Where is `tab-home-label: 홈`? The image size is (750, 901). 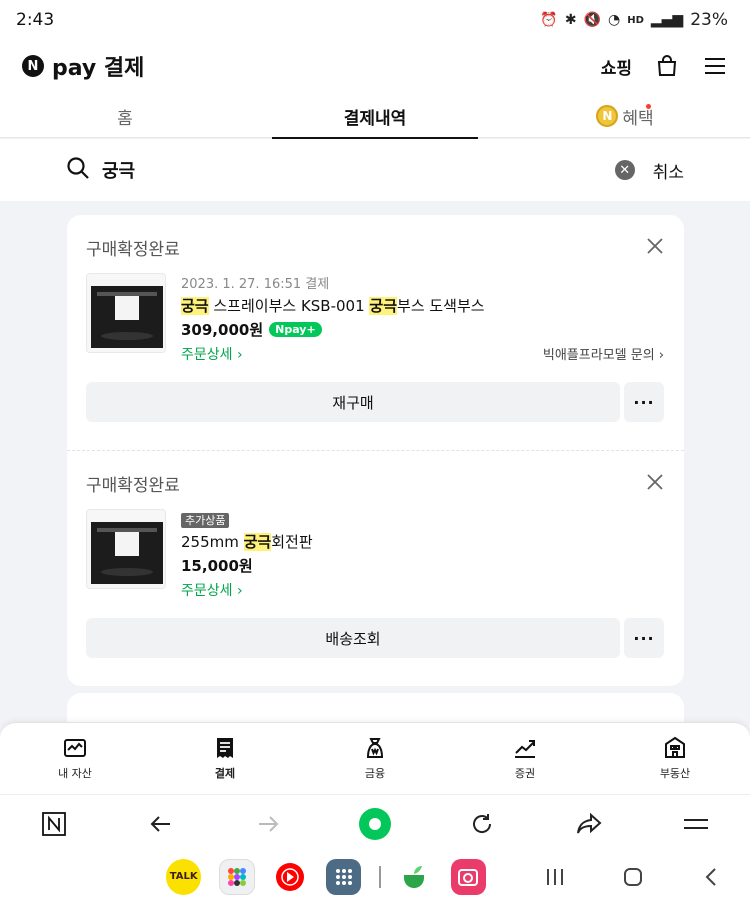 tab-home-label: 홈 is located at coordinates (125, 118).